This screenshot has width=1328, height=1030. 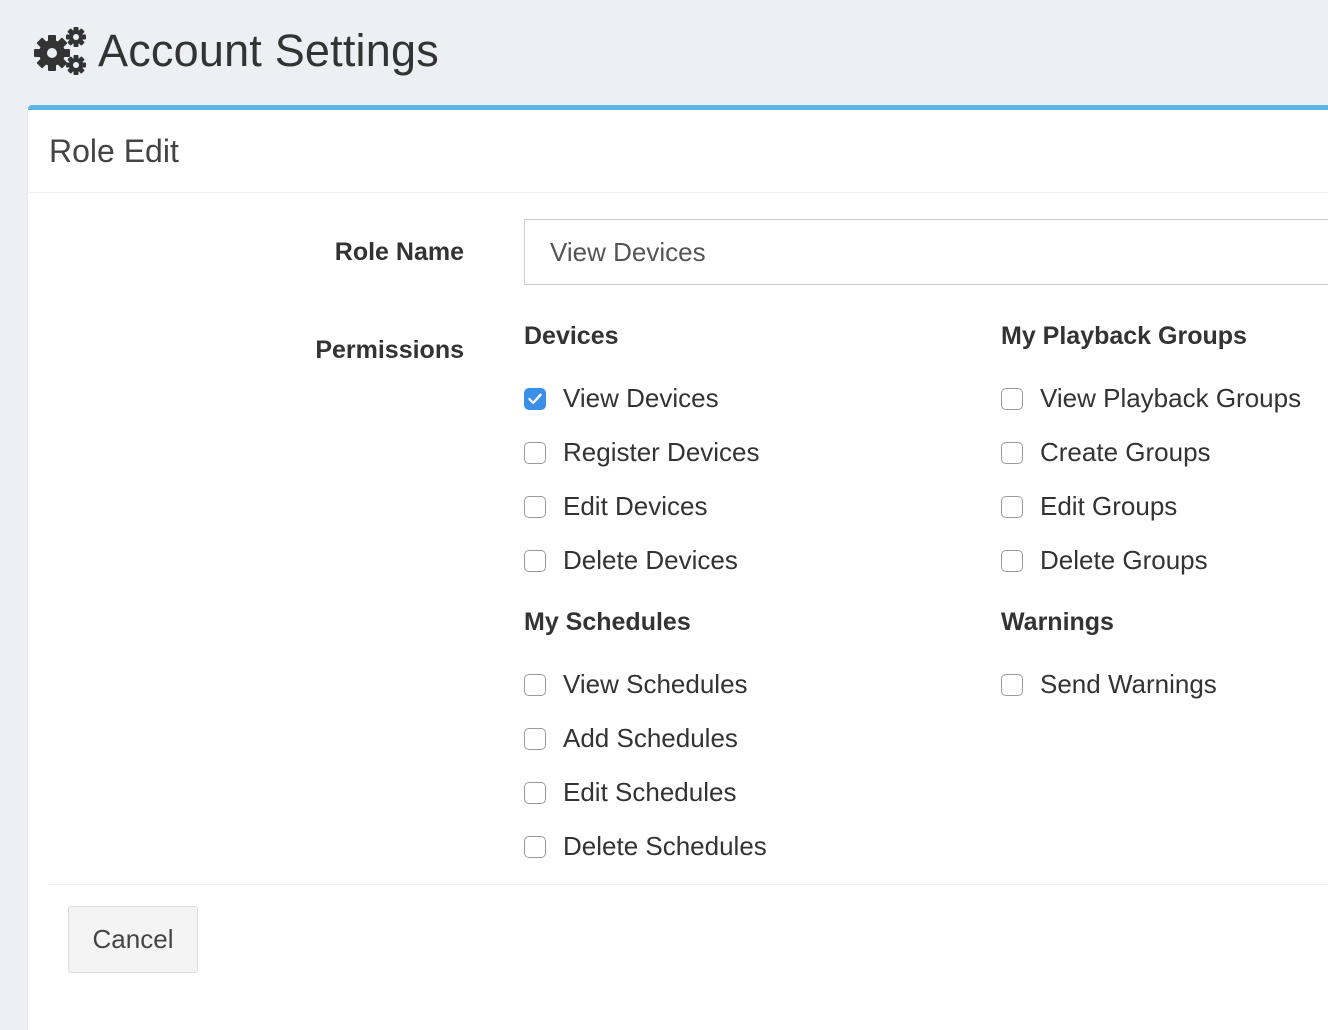 I want to click on permission-edit-devices: Edit Devices, so click(x=642, y=507).